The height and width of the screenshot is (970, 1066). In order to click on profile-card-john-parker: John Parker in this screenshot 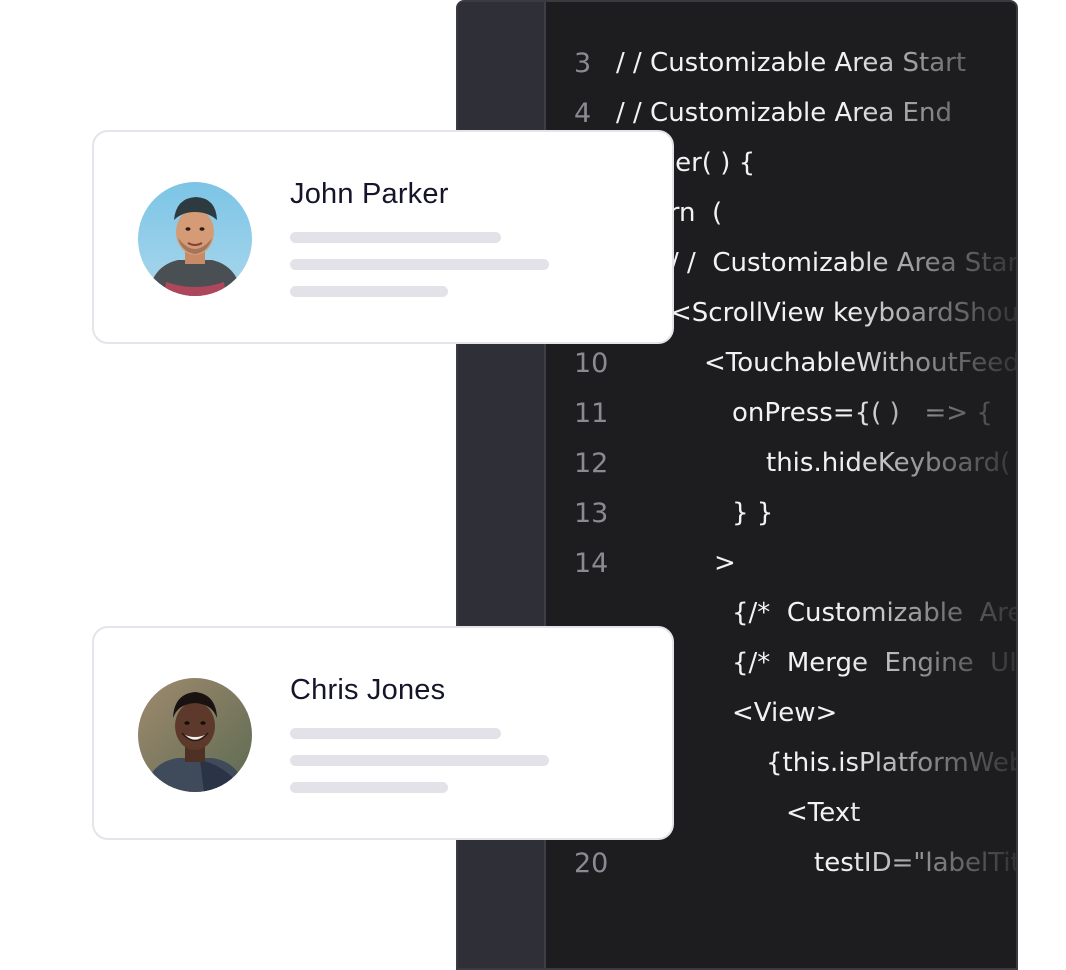, I will do `click(383, 237)`.